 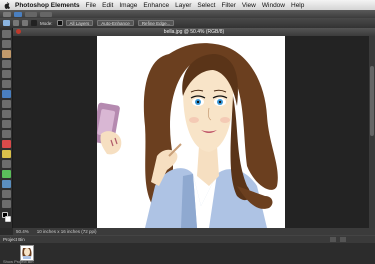 What do you see at coordinates (6, 54) in the screenshot?
I see `hand-tool-icon` at bounding box center [6, 54].